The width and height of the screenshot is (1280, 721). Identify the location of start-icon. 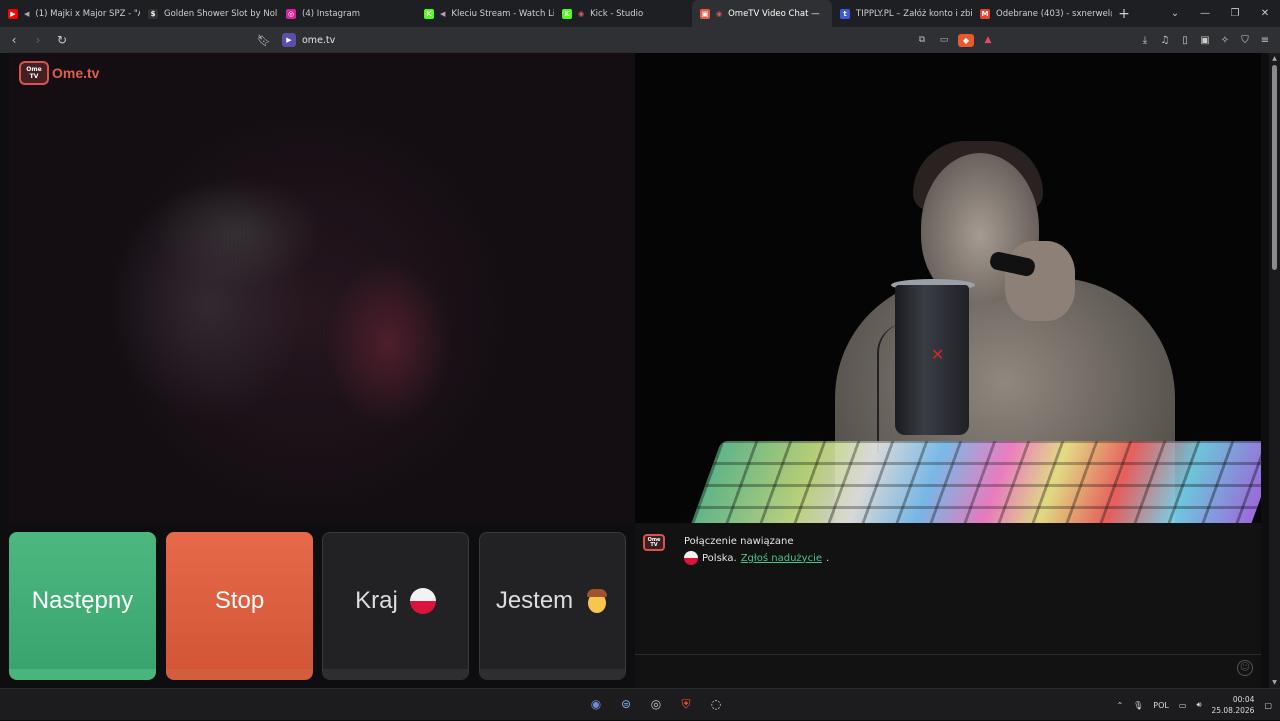
(566, 704).